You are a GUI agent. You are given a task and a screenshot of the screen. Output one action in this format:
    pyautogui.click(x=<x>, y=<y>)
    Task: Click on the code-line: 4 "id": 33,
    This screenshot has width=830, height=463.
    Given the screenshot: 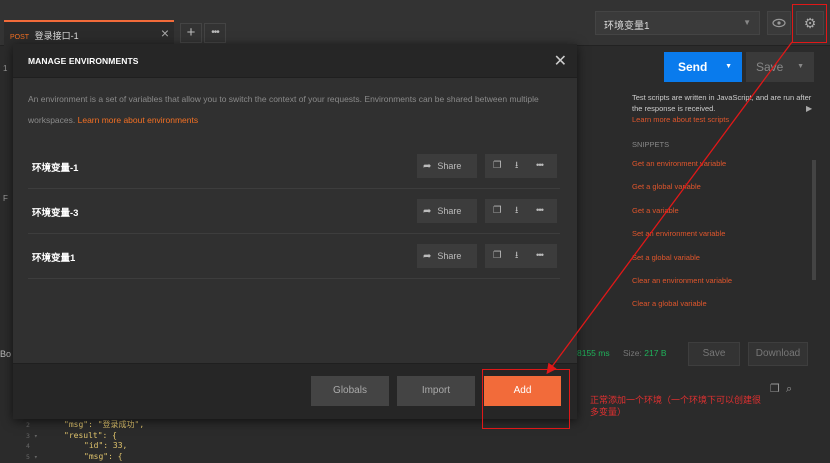 What is the action you would take?
    pyautogui.click(x=415, y=446)
    